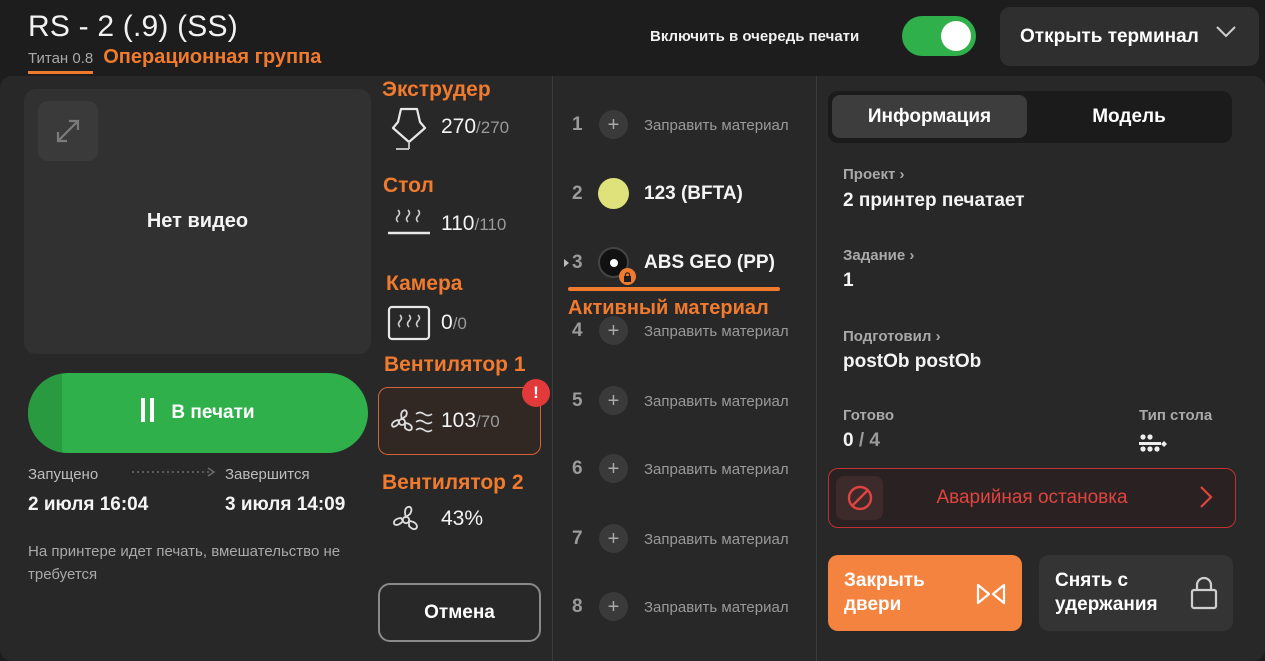  Describe the element at coordinates (861, 440) in the screenshot. I see `ready-value: 0 / 4` at that location.